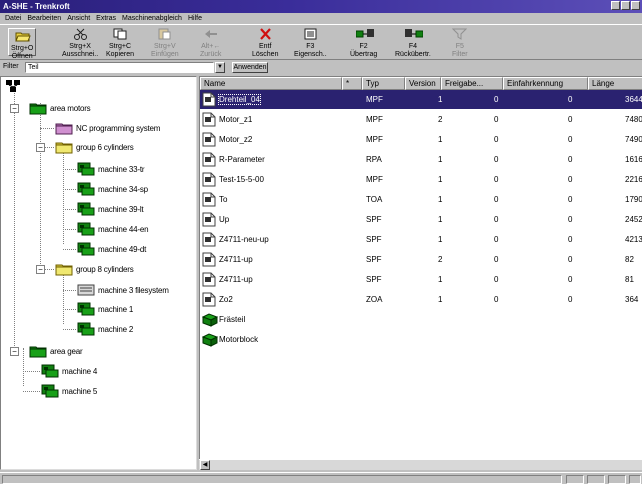 This screenshot has width=642, height=484. Describe the element at coordinates (110, 209) in the screenshot. I see `tree-node: machine 39-lt` at that location.